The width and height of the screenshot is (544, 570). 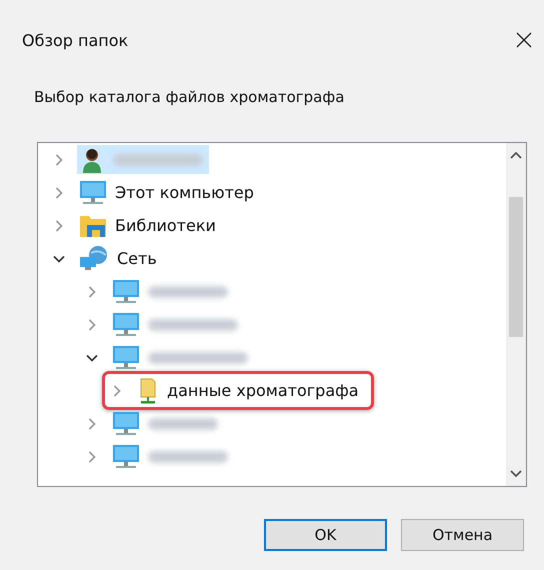 What do you see at coordinates (516, 156) in the screenshot?
I see `scroll-up-icon` at bounding box center [516, 156].